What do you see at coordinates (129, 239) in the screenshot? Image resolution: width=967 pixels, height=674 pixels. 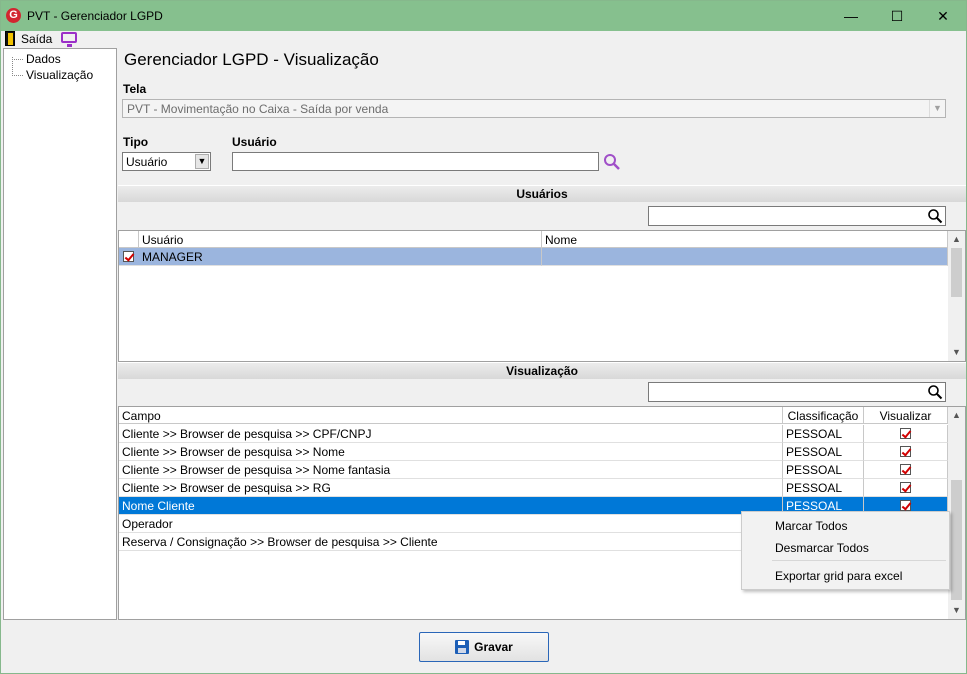 I see `users-grid-check-header` at bounding box center [129, 239].